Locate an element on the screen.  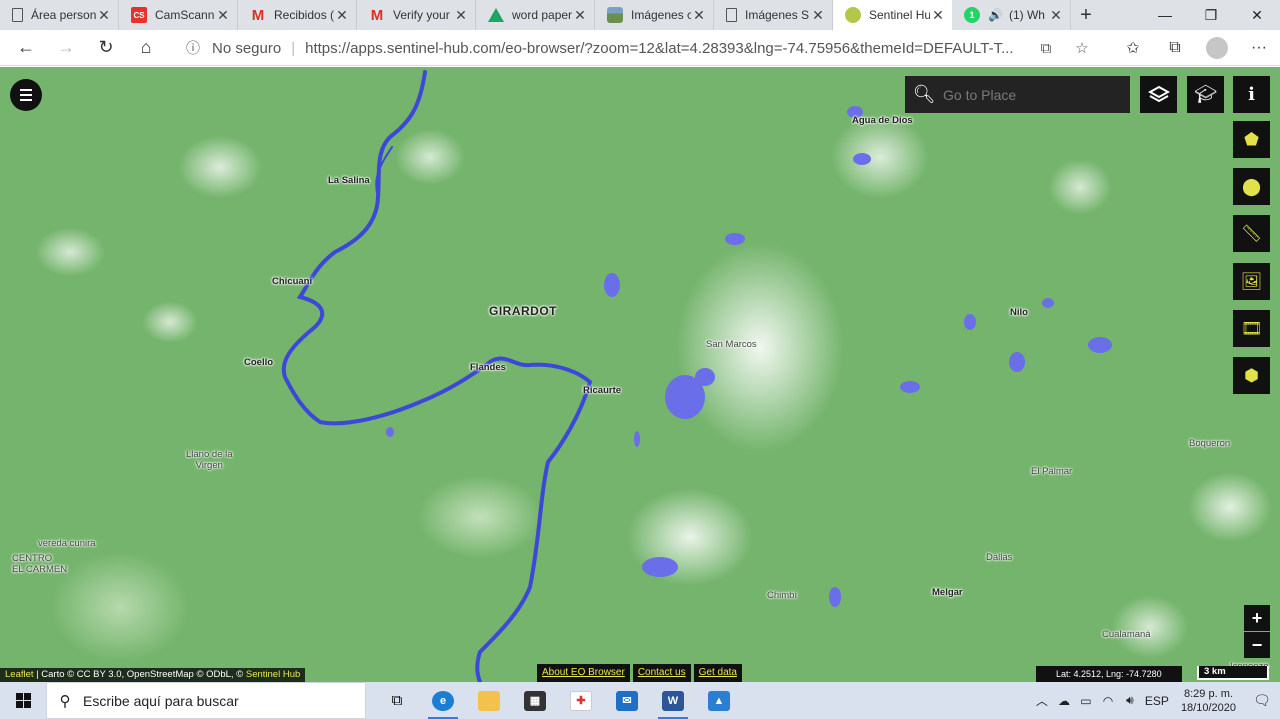
tab-area-personal: Área personal ✕ is located at coordinates (59, 15).